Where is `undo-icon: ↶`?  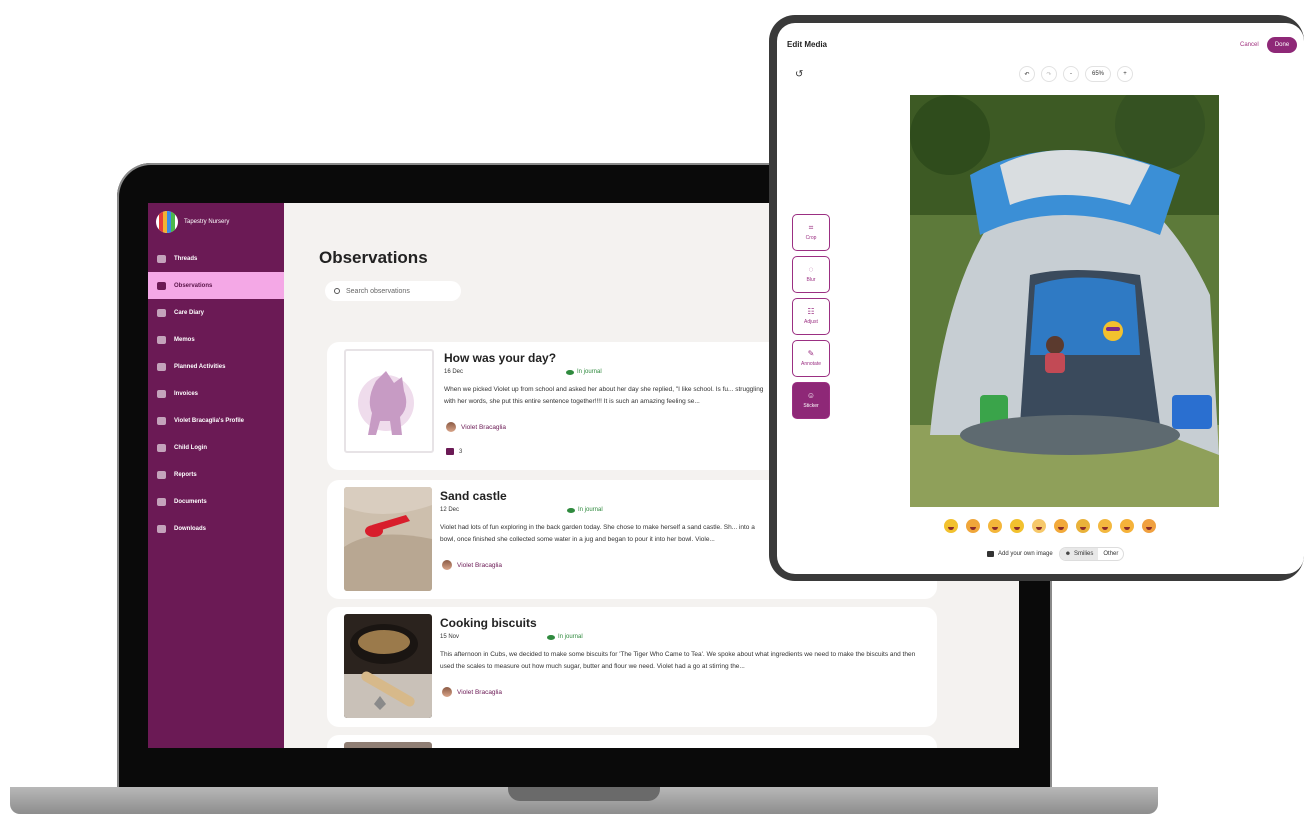
undo-icon: ↶ is located at coordinates (1027, 74).